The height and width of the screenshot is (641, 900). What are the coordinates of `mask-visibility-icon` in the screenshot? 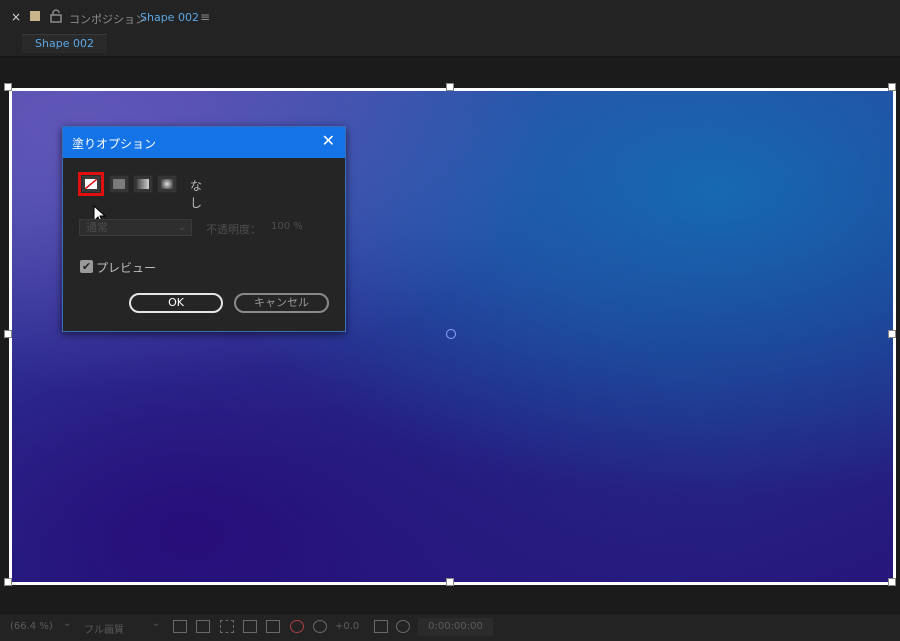 It's located at (250, 626).